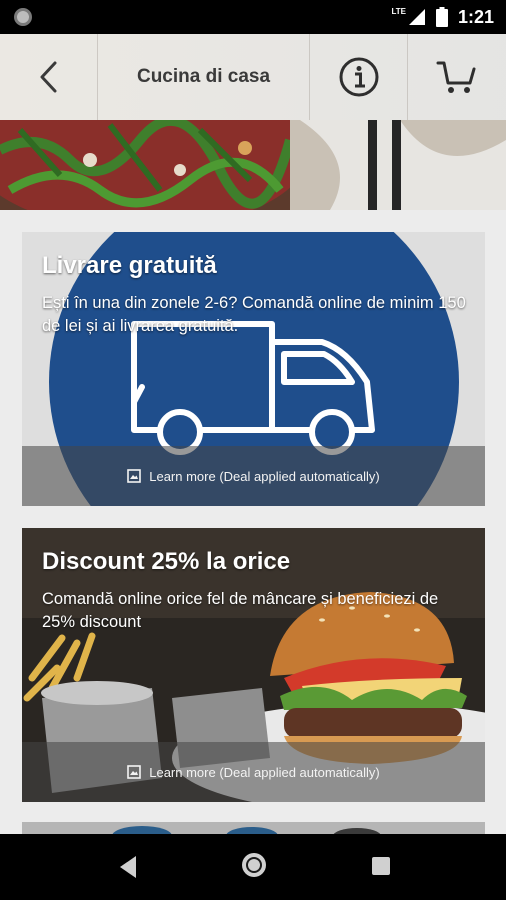 The height and width of the screenshot is (900, 506). What do you see at coordinates (253, 17) in the screenshot?
I see `status-bar: LTE 1:21` at bounding box center [253, 17].